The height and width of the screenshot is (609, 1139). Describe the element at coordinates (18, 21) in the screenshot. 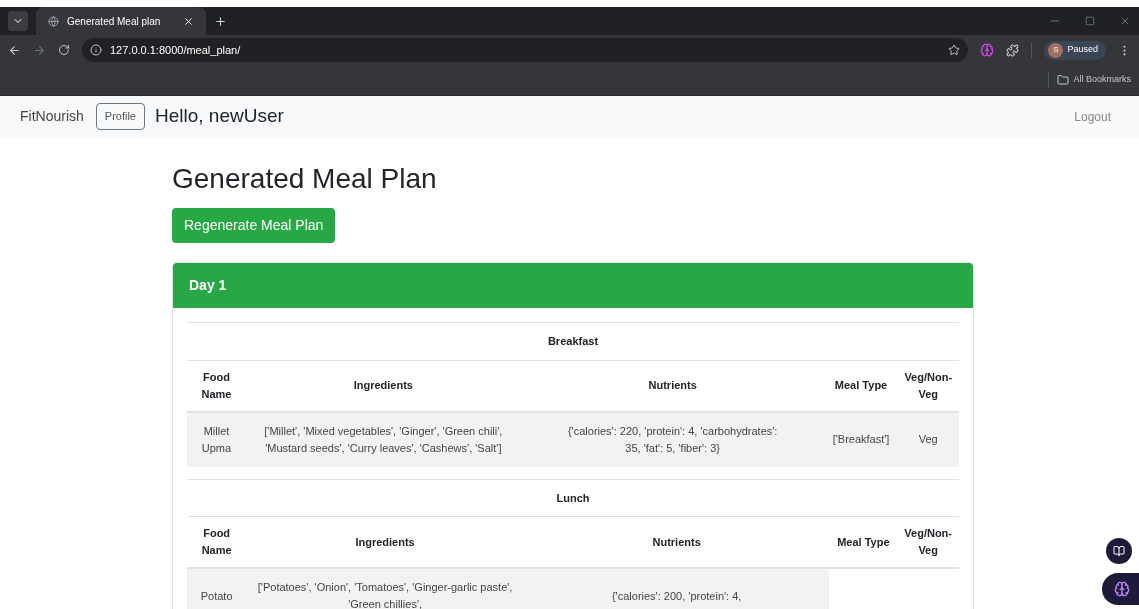

I see `tab-list-button` at that location.